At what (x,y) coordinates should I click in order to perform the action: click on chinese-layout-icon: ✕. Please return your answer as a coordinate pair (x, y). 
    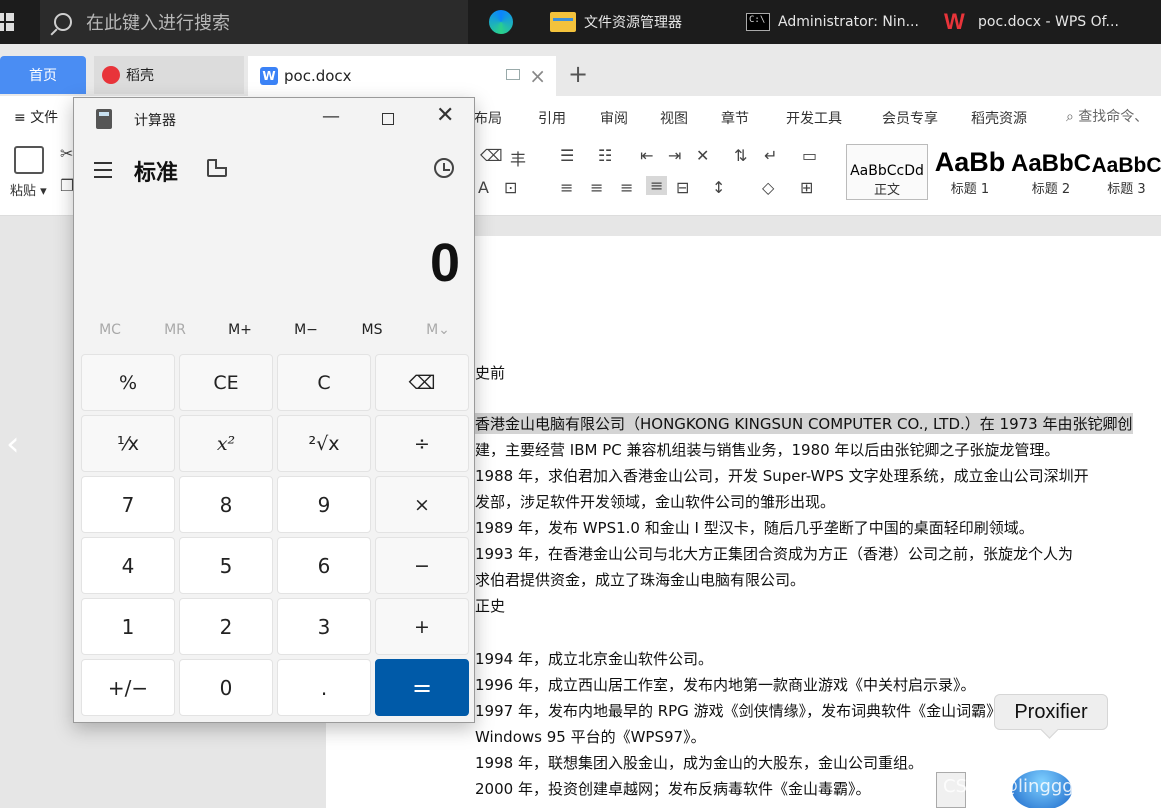
    Looking at the image, I should click on (702, 155).